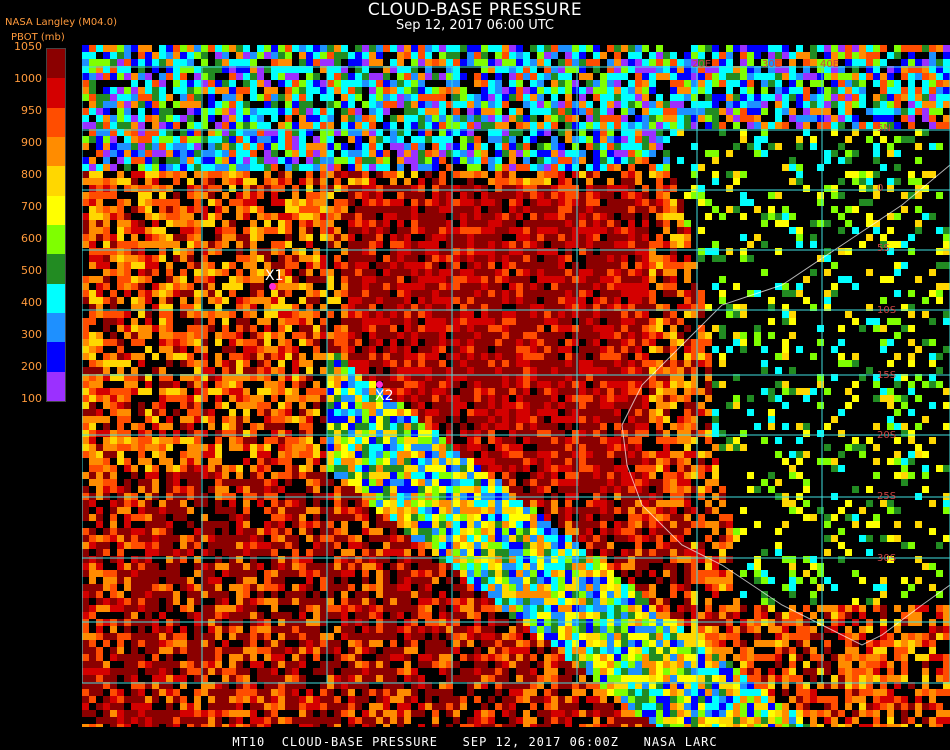 The image size is (950, 750). I want to click on legend-tick-label: 400, so click(31, 302).